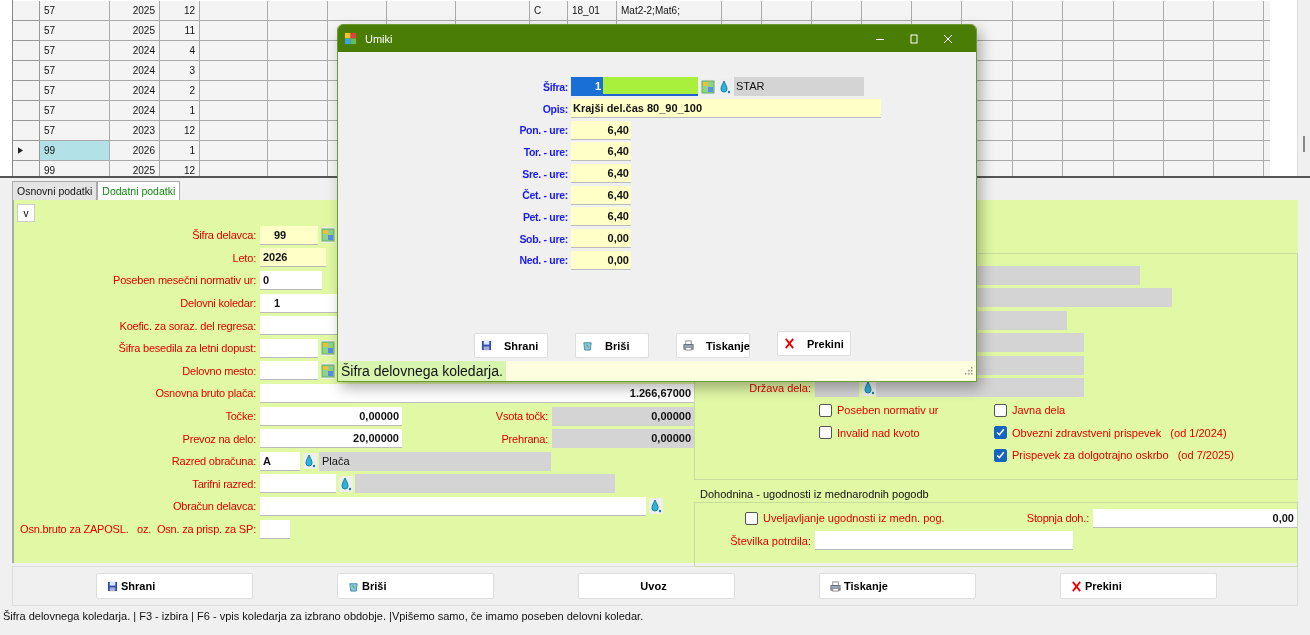 This screenshot has height=635, width=1310. What do you see at coordinates (174, 586) in the screenshot?
I see `toolbar-button: Shrani` at bounding box center [174, 586].